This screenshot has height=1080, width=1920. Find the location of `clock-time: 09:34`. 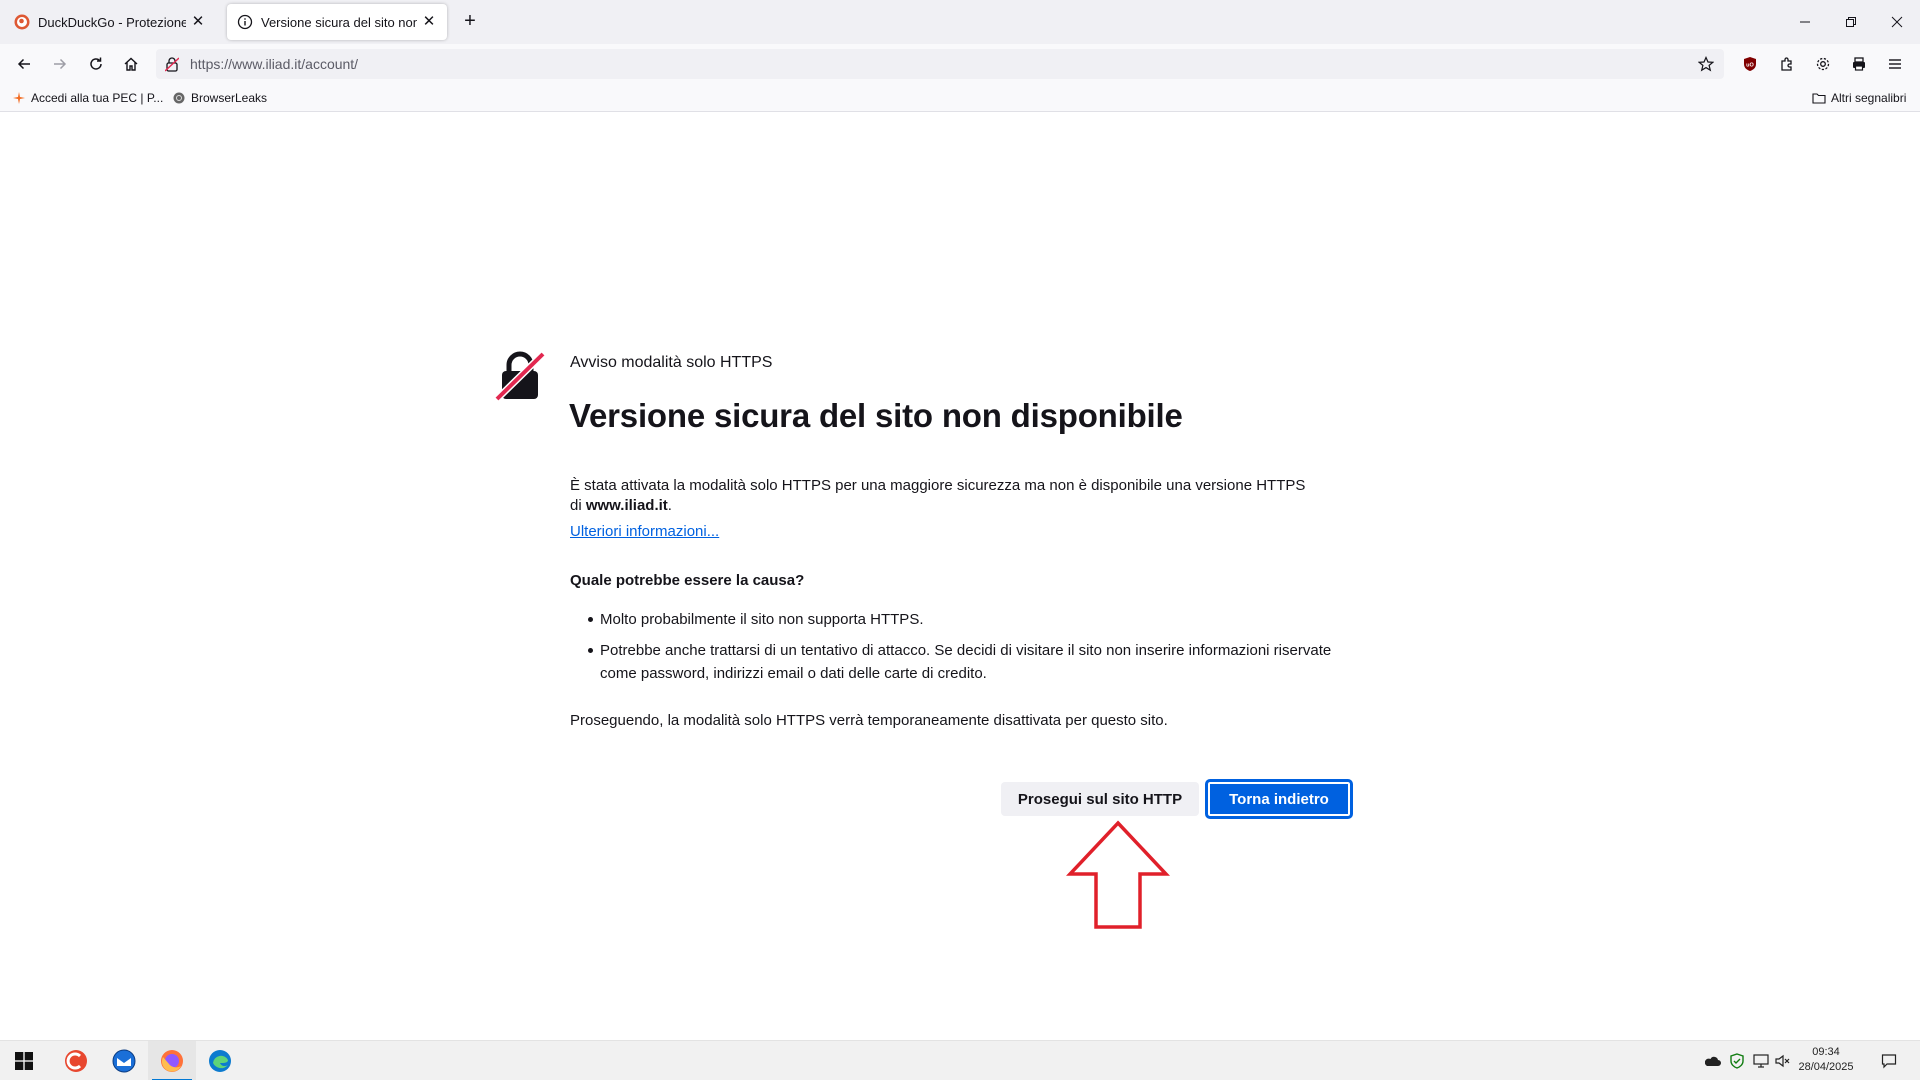

clock-time: 09:34 is located at coordinates (1826, 1052).